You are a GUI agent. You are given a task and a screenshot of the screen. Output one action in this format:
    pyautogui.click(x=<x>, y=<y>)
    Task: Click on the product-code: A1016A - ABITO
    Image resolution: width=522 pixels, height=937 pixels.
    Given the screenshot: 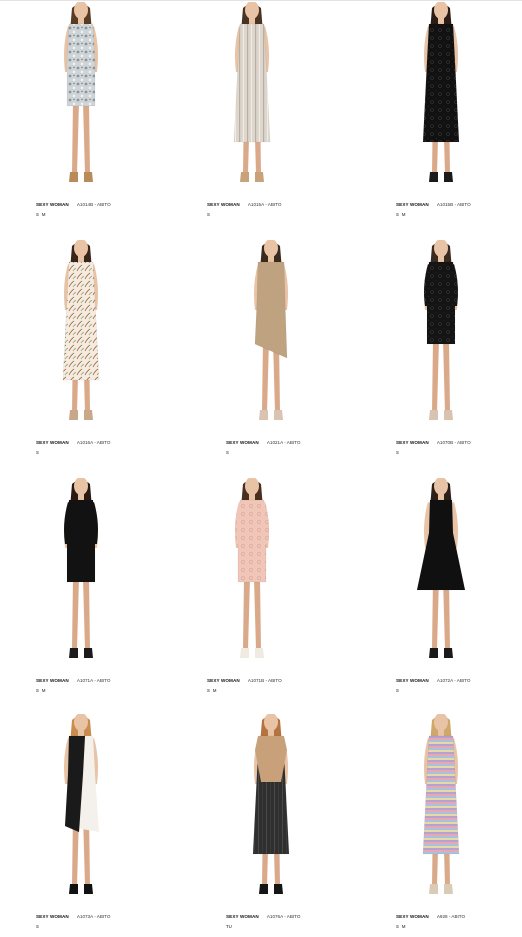 What is the action you would take?
    pyautogui.click(x=94, y=442)
    